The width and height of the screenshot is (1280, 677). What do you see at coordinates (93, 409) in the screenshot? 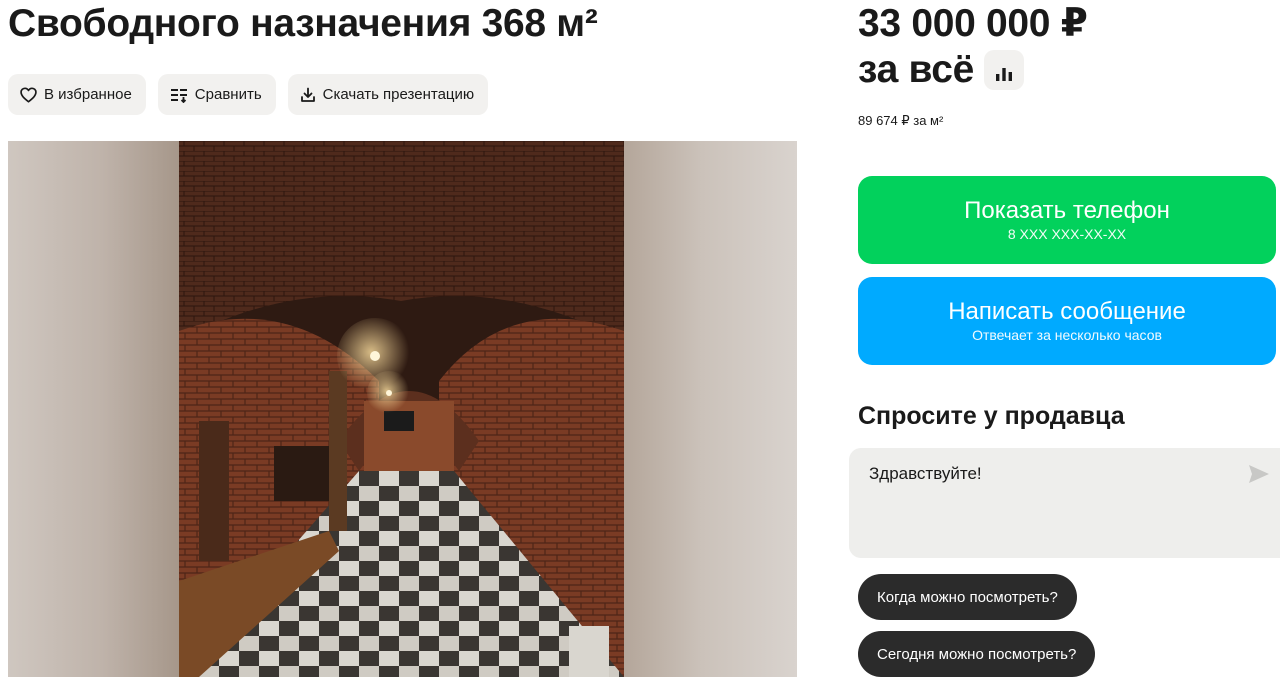
I see `gallery-blur-left` at bounding box center [93, 409].